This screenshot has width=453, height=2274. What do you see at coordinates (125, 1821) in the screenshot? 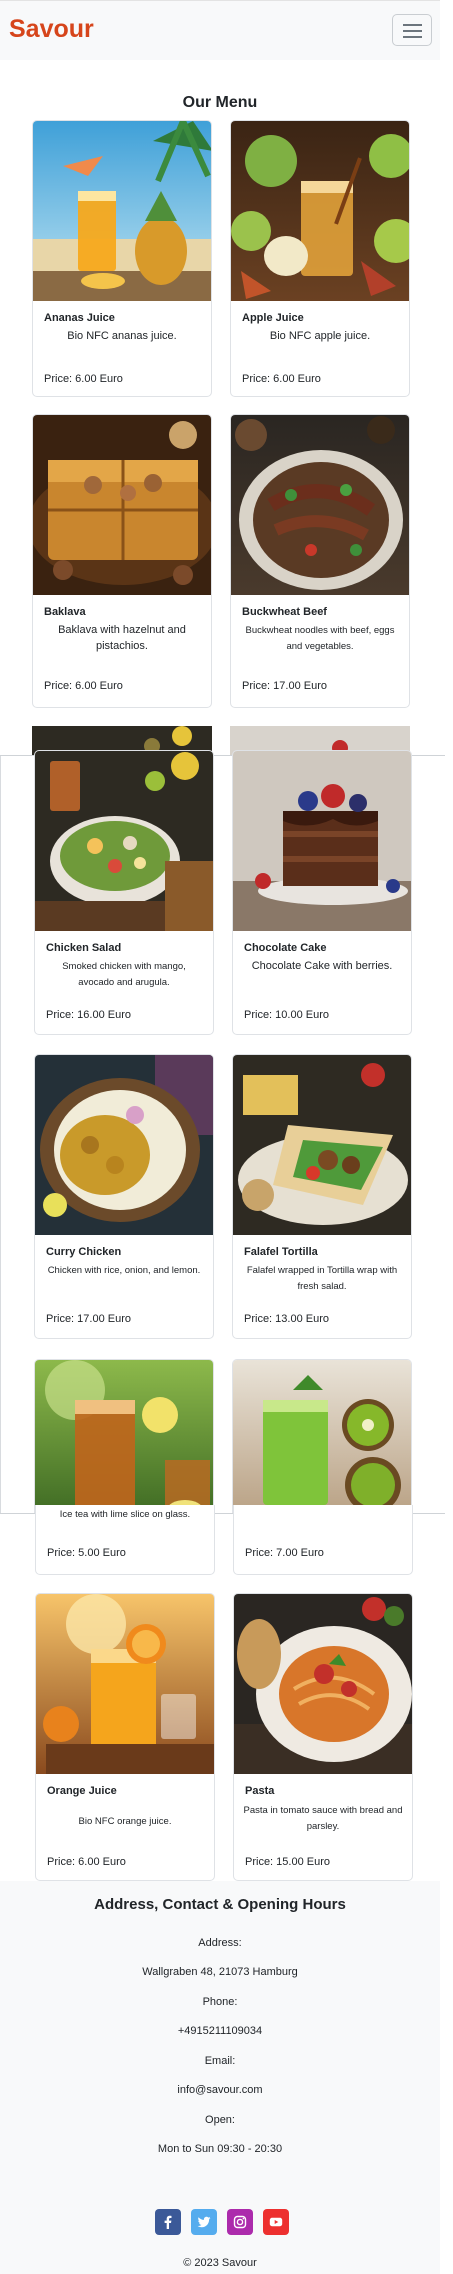
I see `card-description: Bio NFC orange juice.` at bounding box center [125, 1821].